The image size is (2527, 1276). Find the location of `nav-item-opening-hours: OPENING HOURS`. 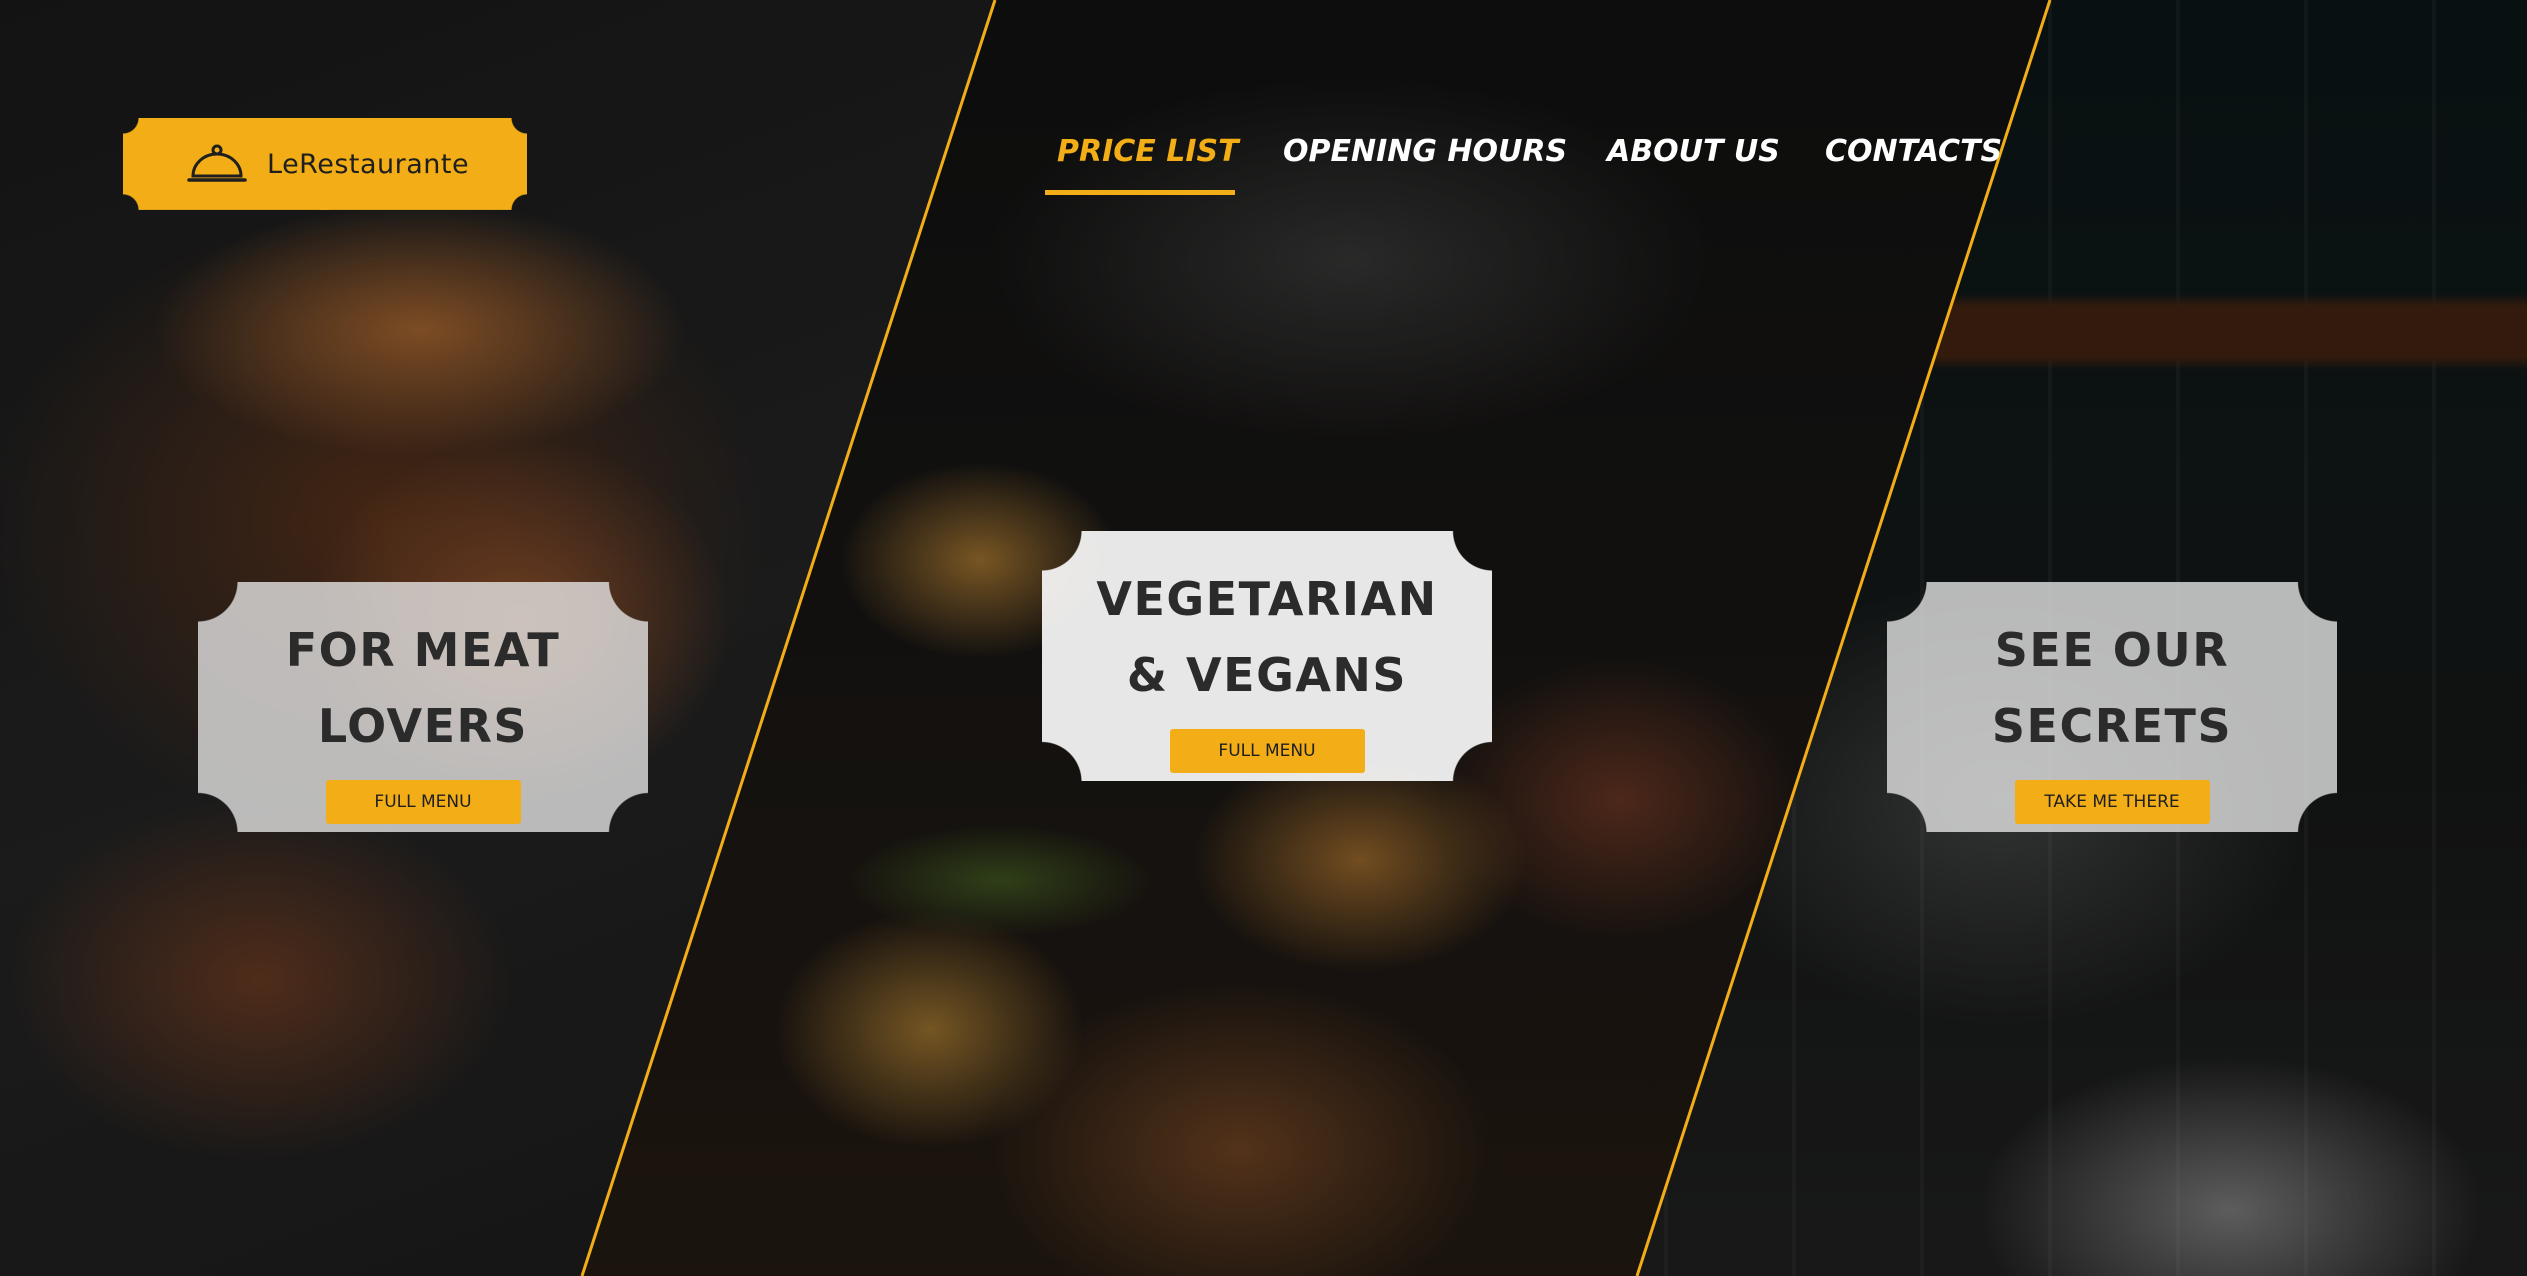

nav-item-opening-hours: OPENING HOURS is located at coordinates (1425, 152).